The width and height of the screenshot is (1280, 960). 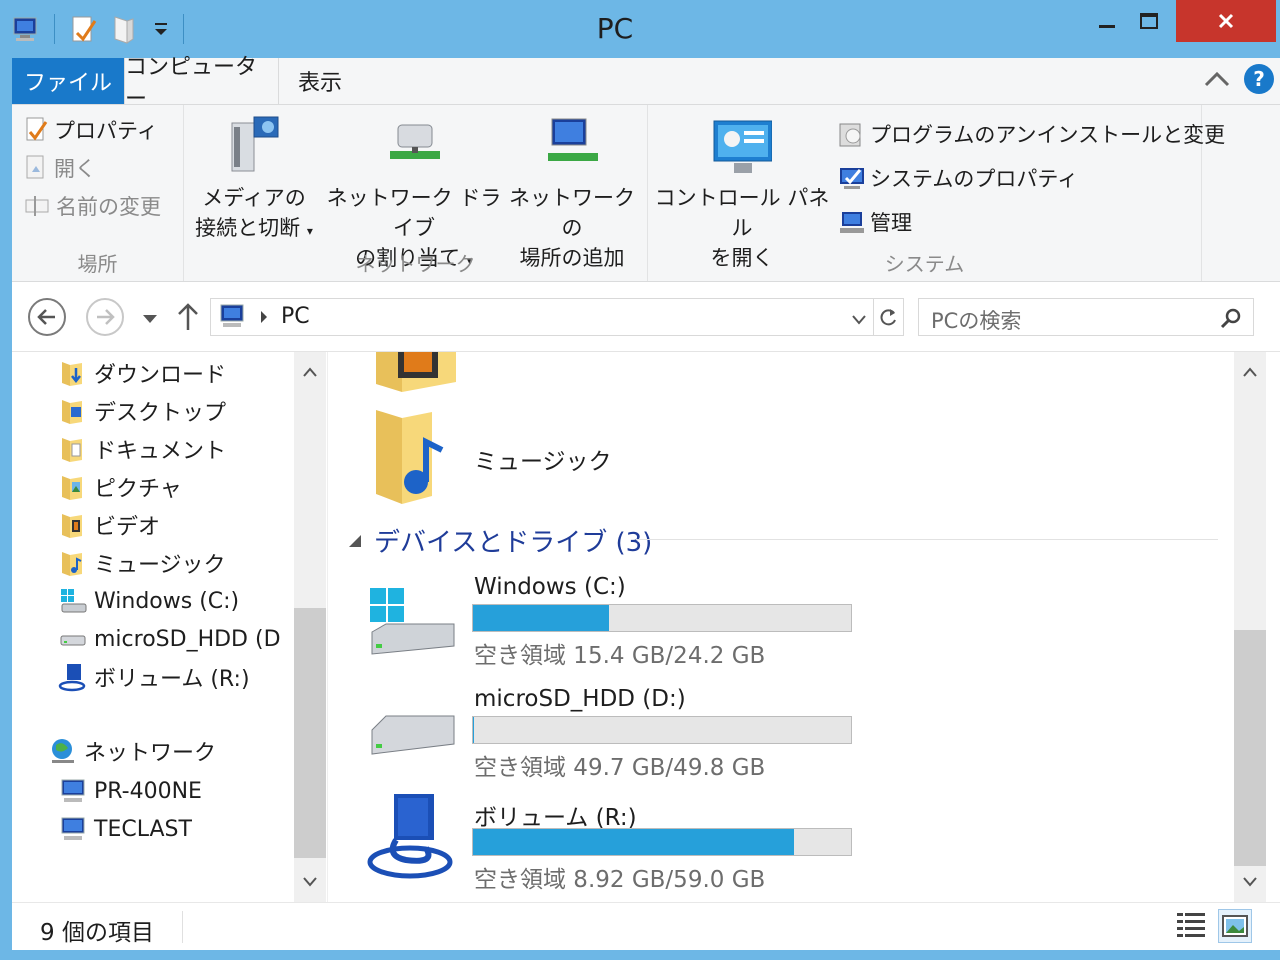 I want to click on large-icons-view-icon, so click(x=1235, y=926).